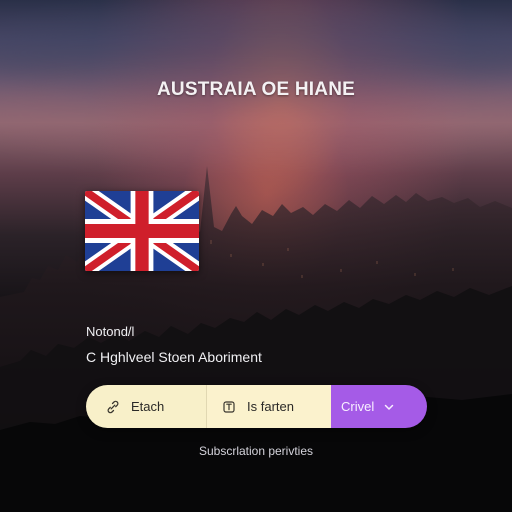 This screenshot has height=512, width=512. I want to click on action-pill: Etach Is farten Crivel, so click(256, 406).